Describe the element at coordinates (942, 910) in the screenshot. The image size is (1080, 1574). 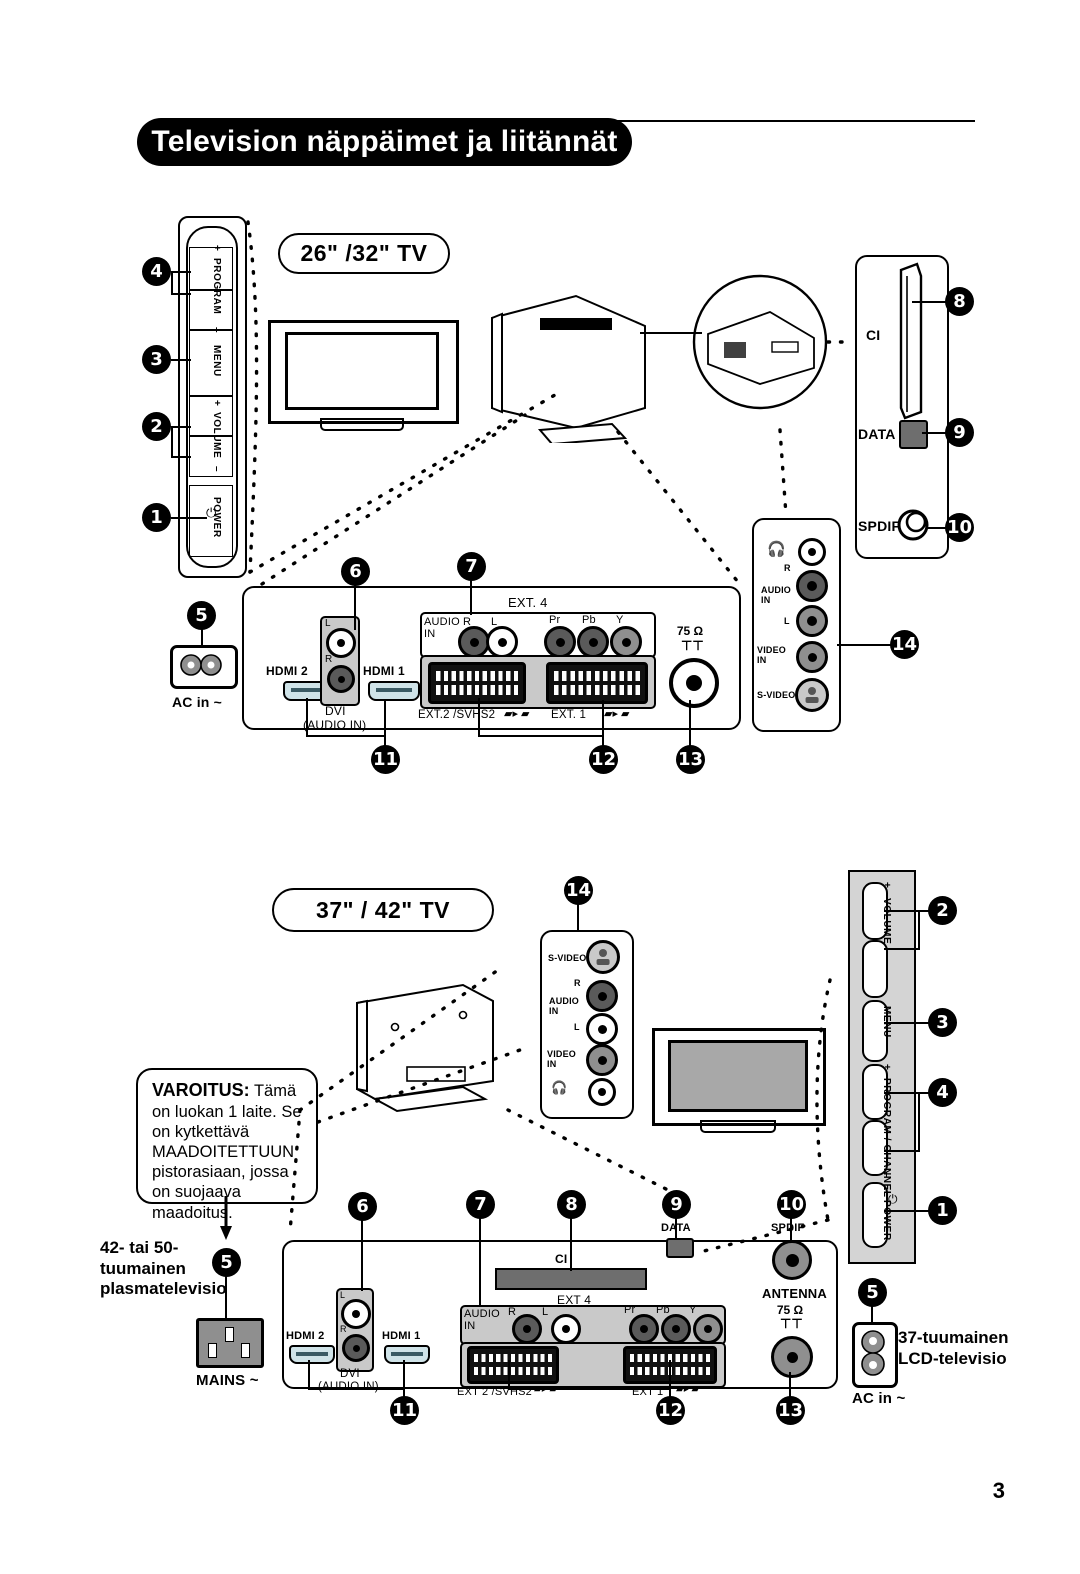
I see `callout-2-bottom: 2` at that location.